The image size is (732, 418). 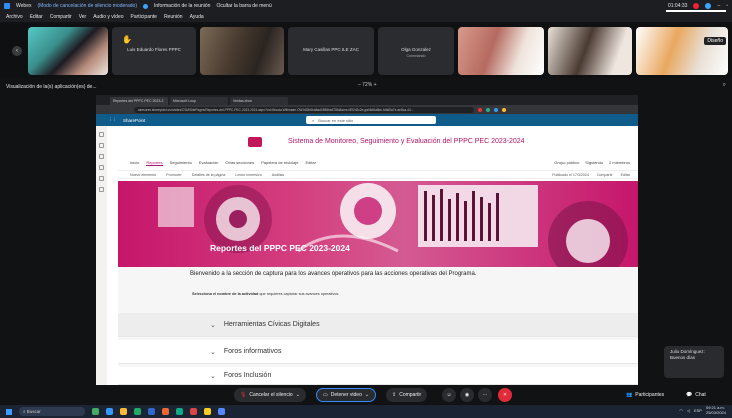 I want to click on edit-page-button: Editar, so click(x=625, y=175).